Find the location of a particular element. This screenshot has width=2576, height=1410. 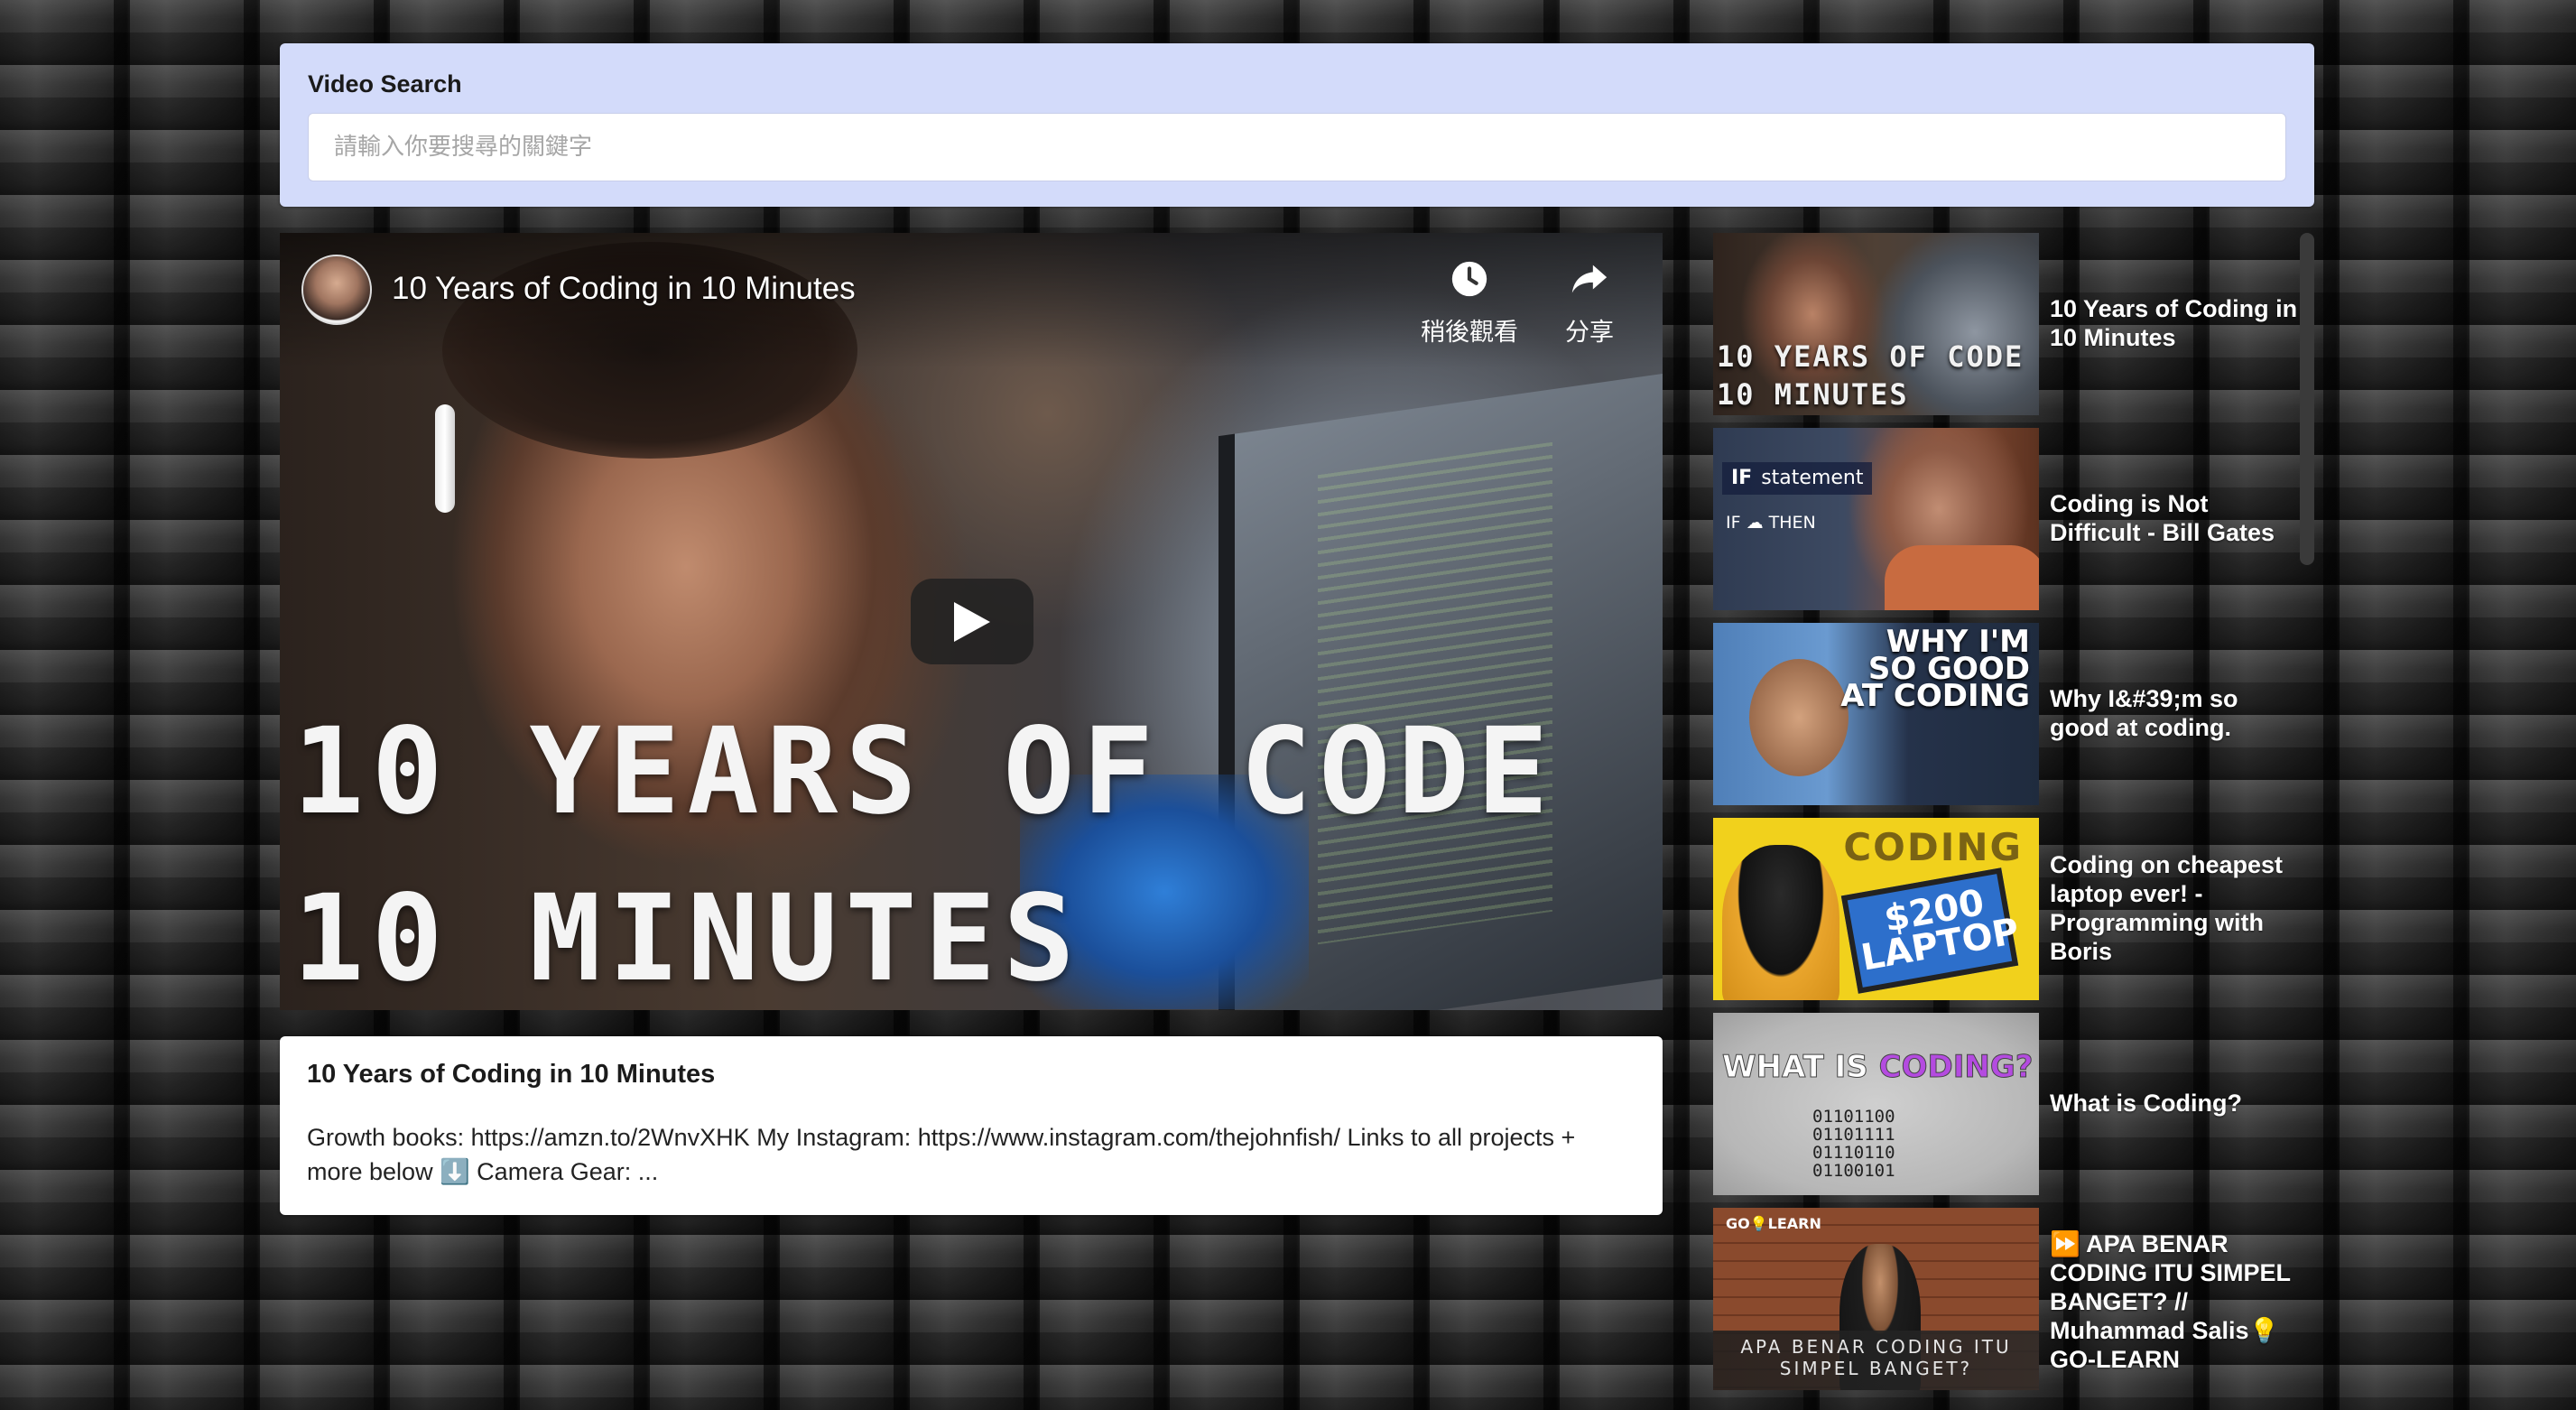

thumbnail-text: APA BENAR CODING ITU SIMPEL BANGET? is located at coordinates (1876, 1357).